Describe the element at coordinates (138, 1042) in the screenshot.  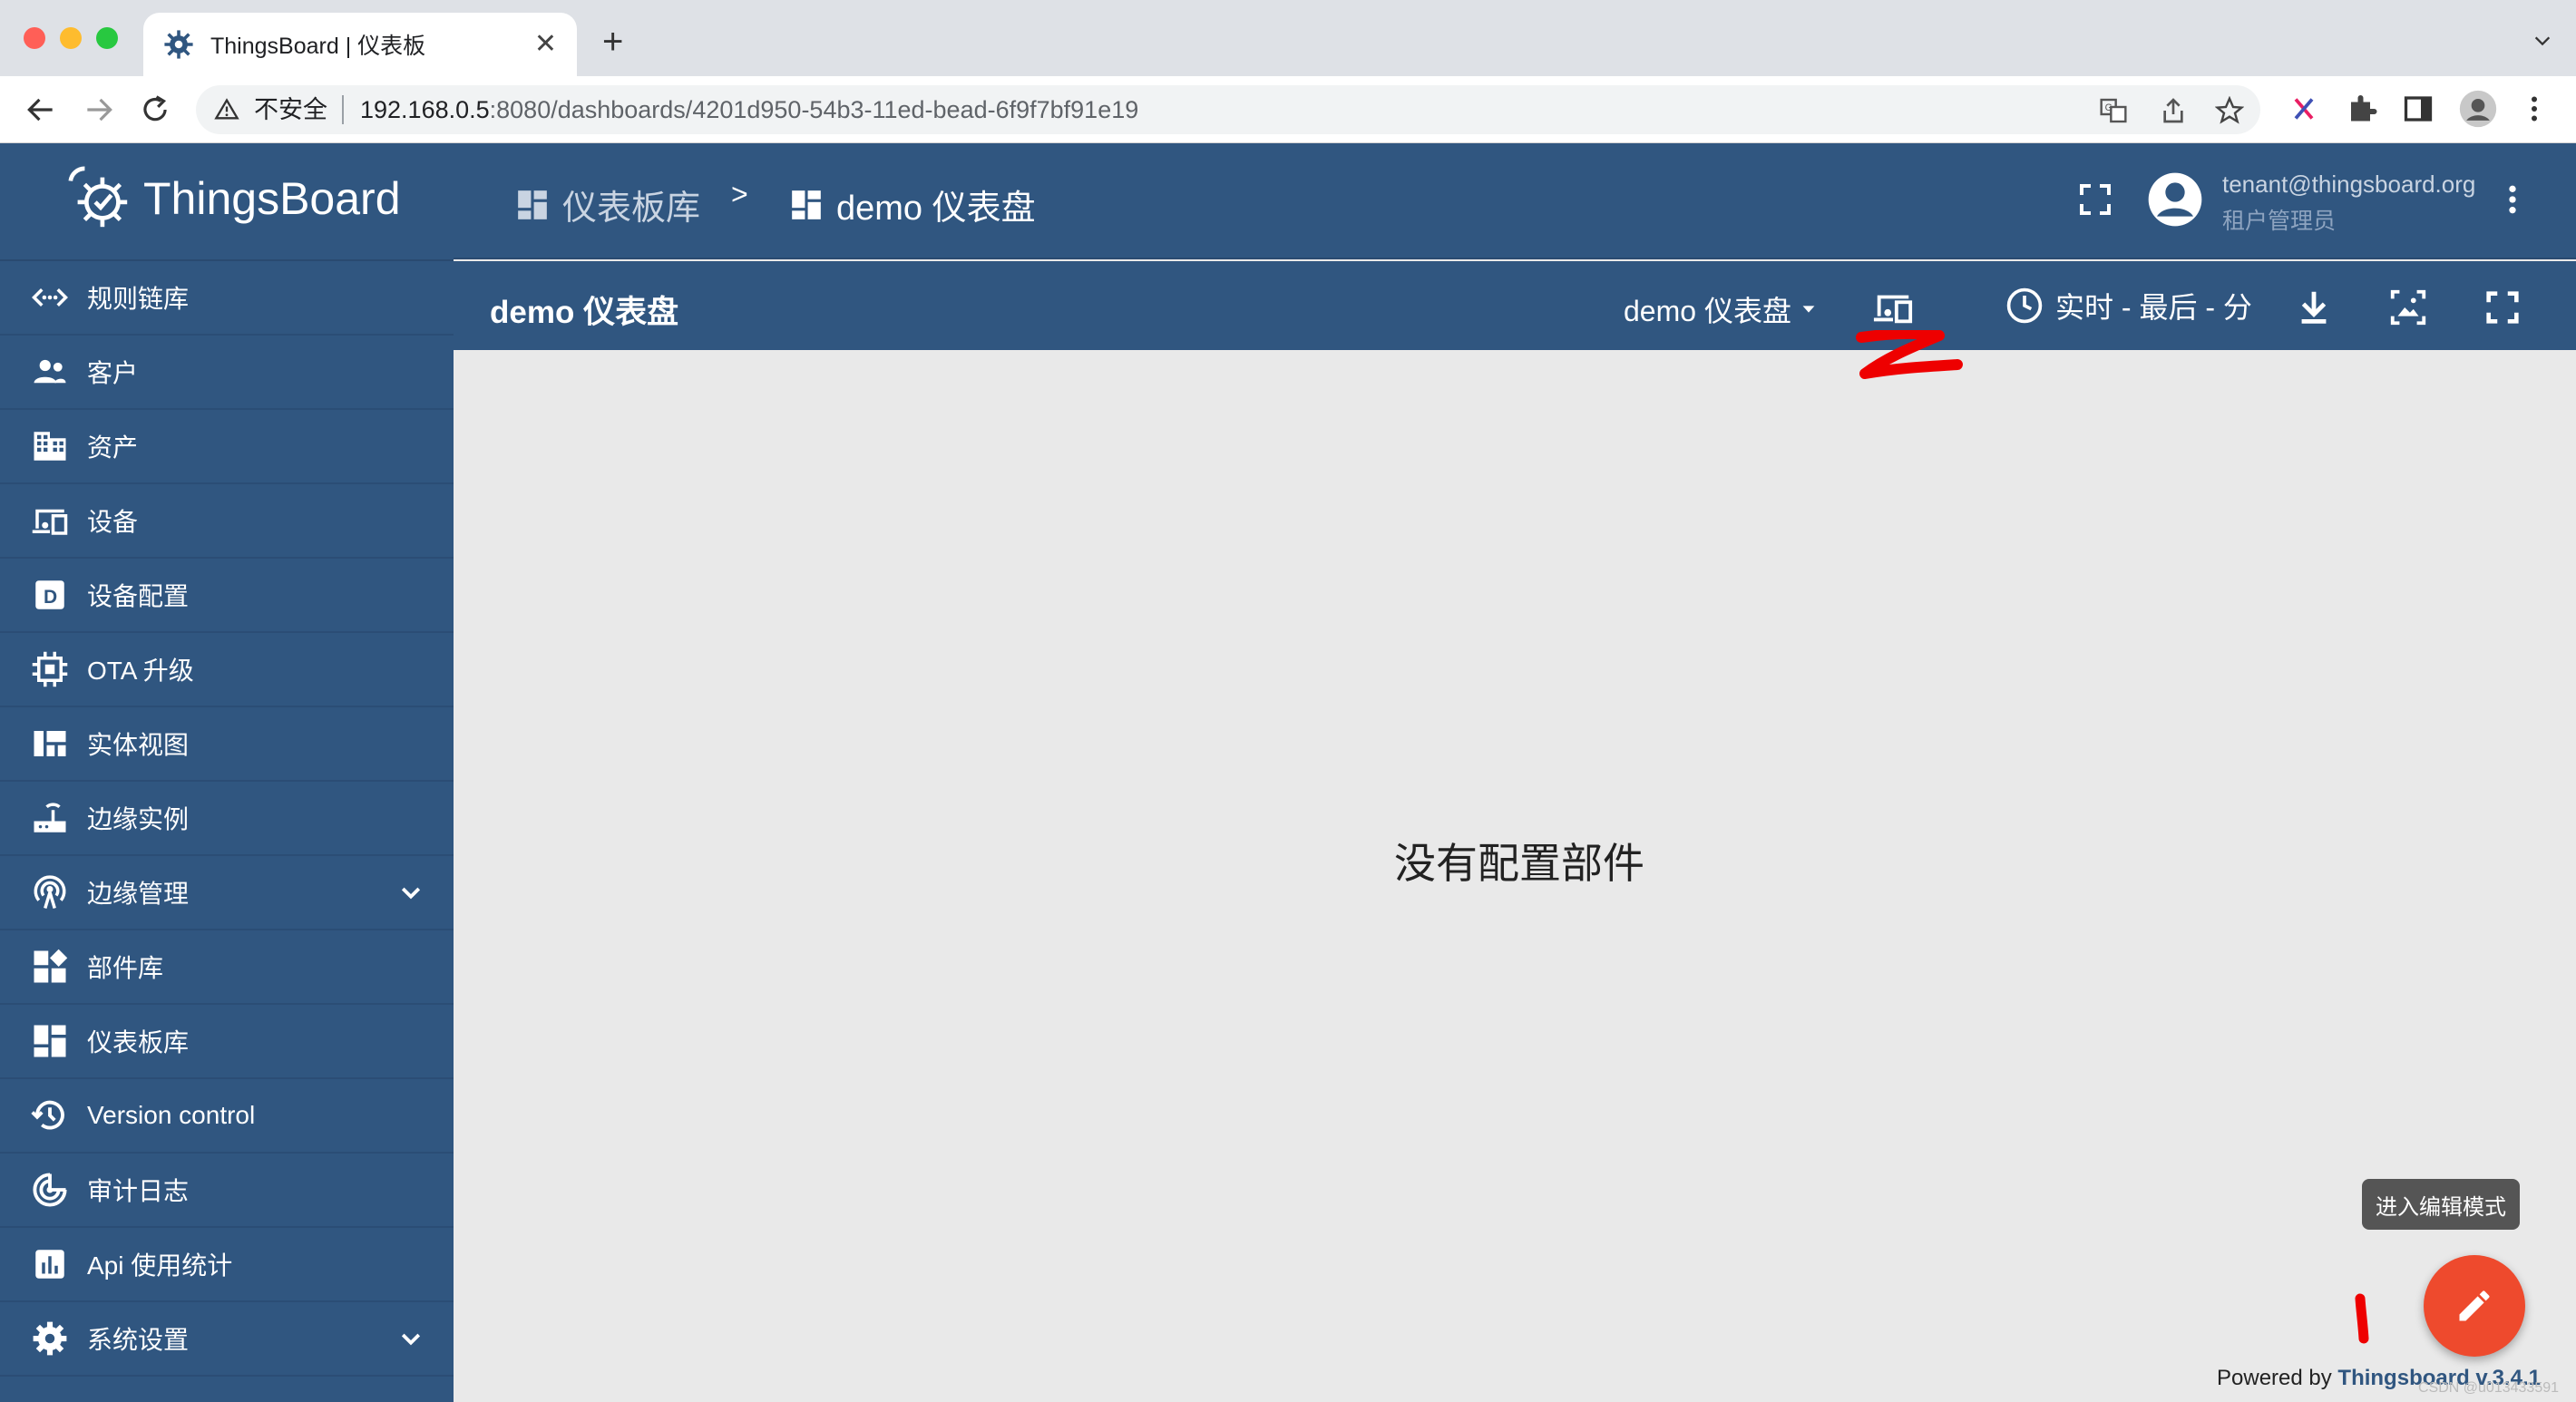
I see `sidebar-item-label: 仪表板库` at that location.